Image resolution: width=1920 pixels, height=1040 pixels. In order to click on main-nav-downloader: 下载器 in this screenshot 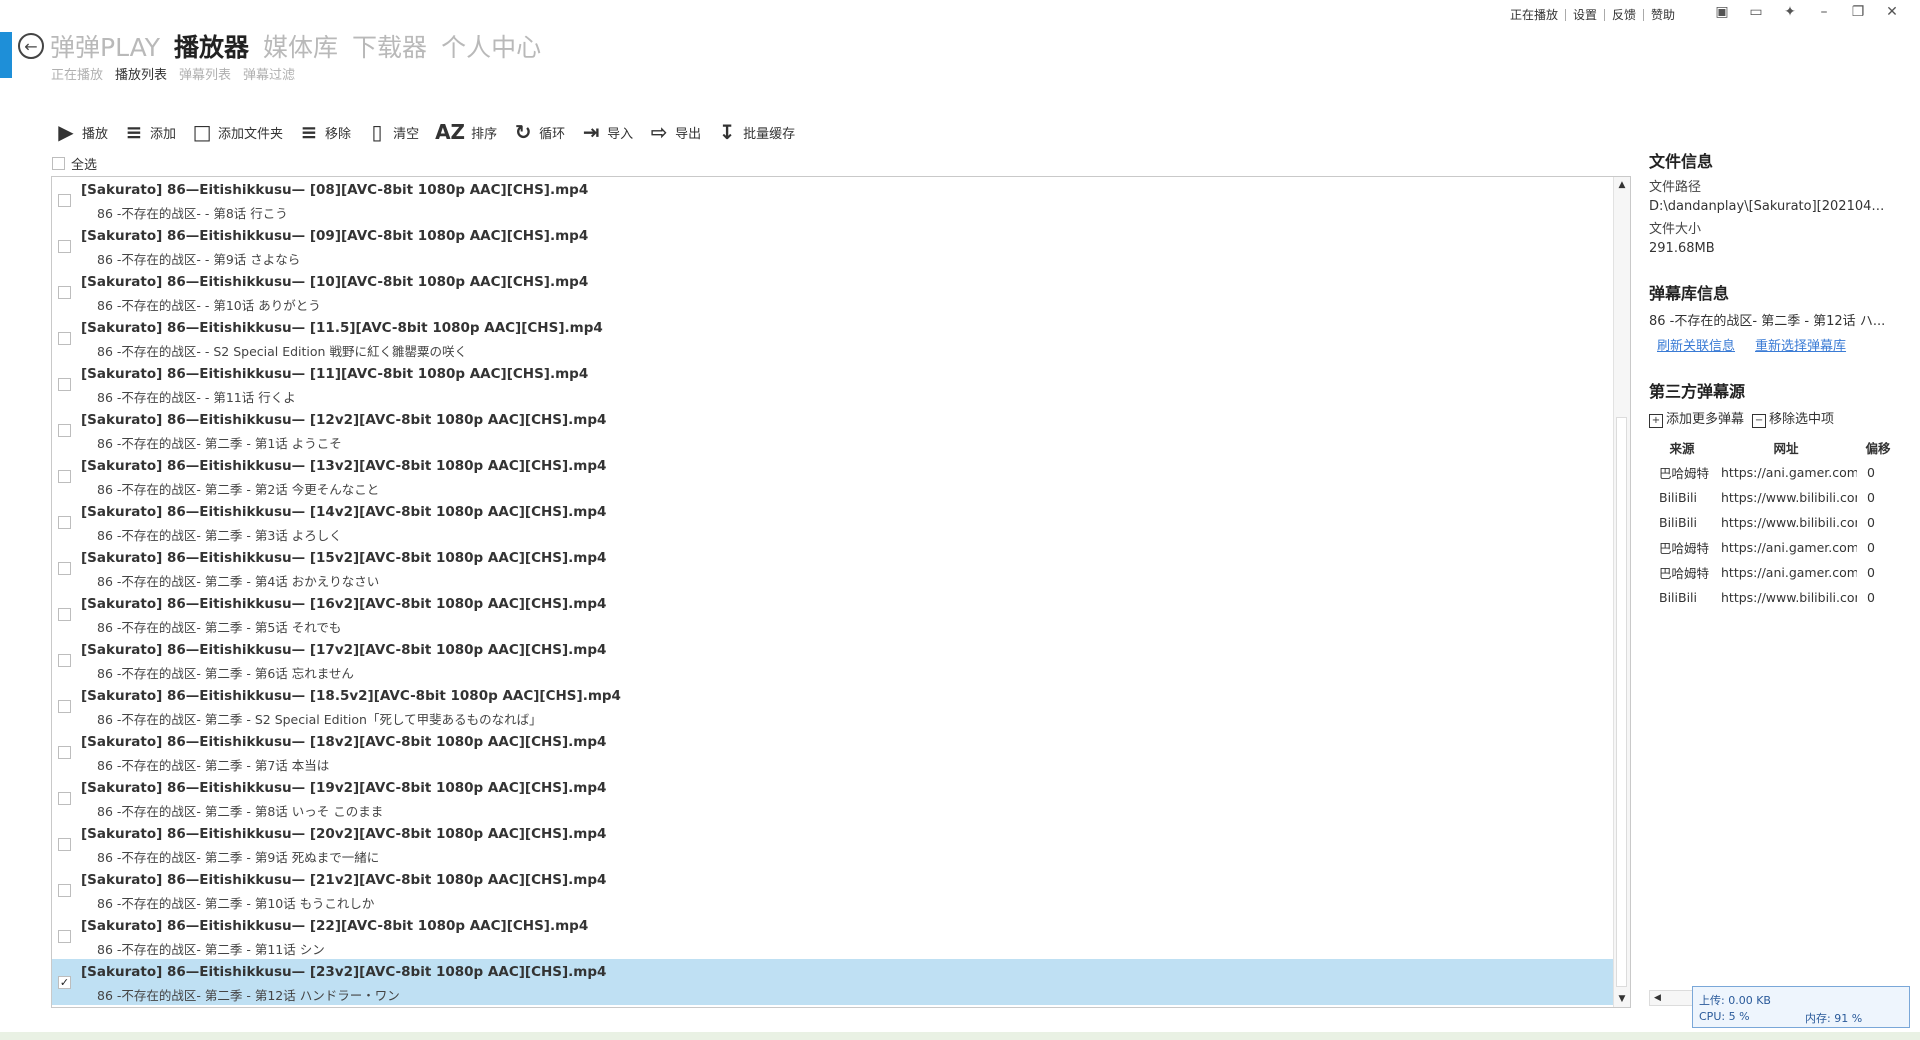, I will do `click(389, 46)`.